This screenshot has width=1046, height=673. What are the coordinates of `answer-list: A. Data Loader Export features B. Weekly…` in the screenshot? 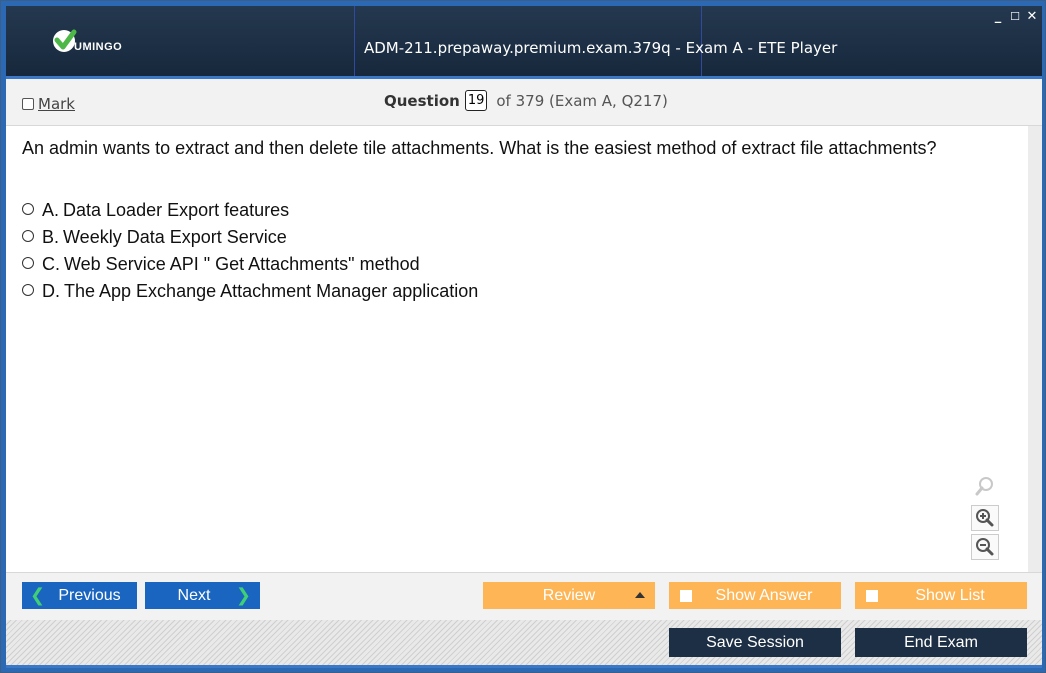 It's located at (250, 251).